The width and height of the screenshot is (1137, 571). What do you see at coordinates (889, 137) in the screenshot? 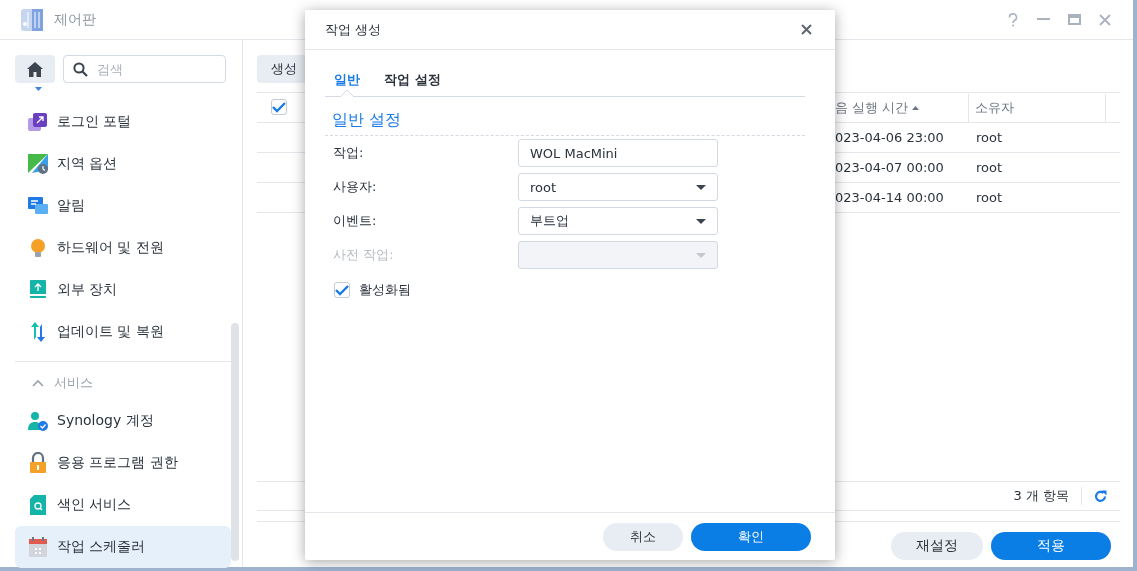
I see `table-cell: 023-04-06 23:00` at bounding box center [889, 137].